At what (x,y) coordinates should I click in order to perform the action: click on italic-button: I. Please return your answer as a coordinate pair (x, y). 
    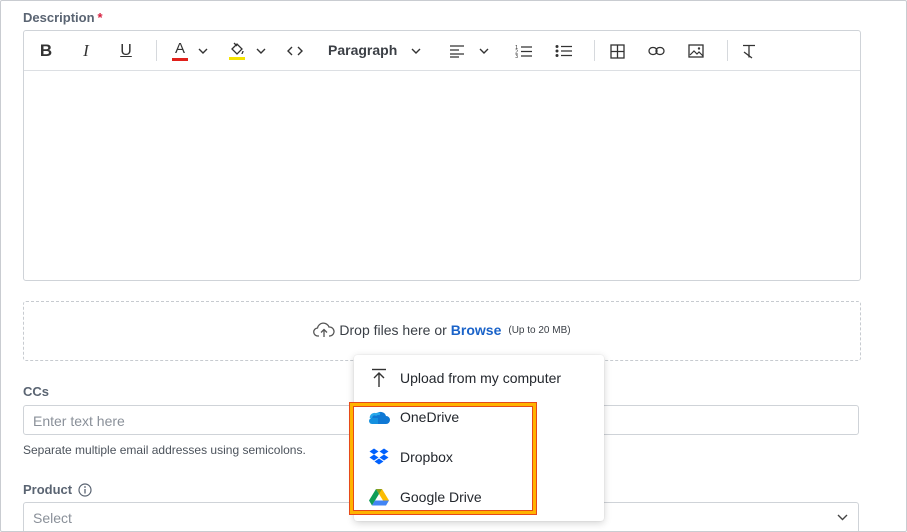
    Looking at the image, I should click on (86, 51).